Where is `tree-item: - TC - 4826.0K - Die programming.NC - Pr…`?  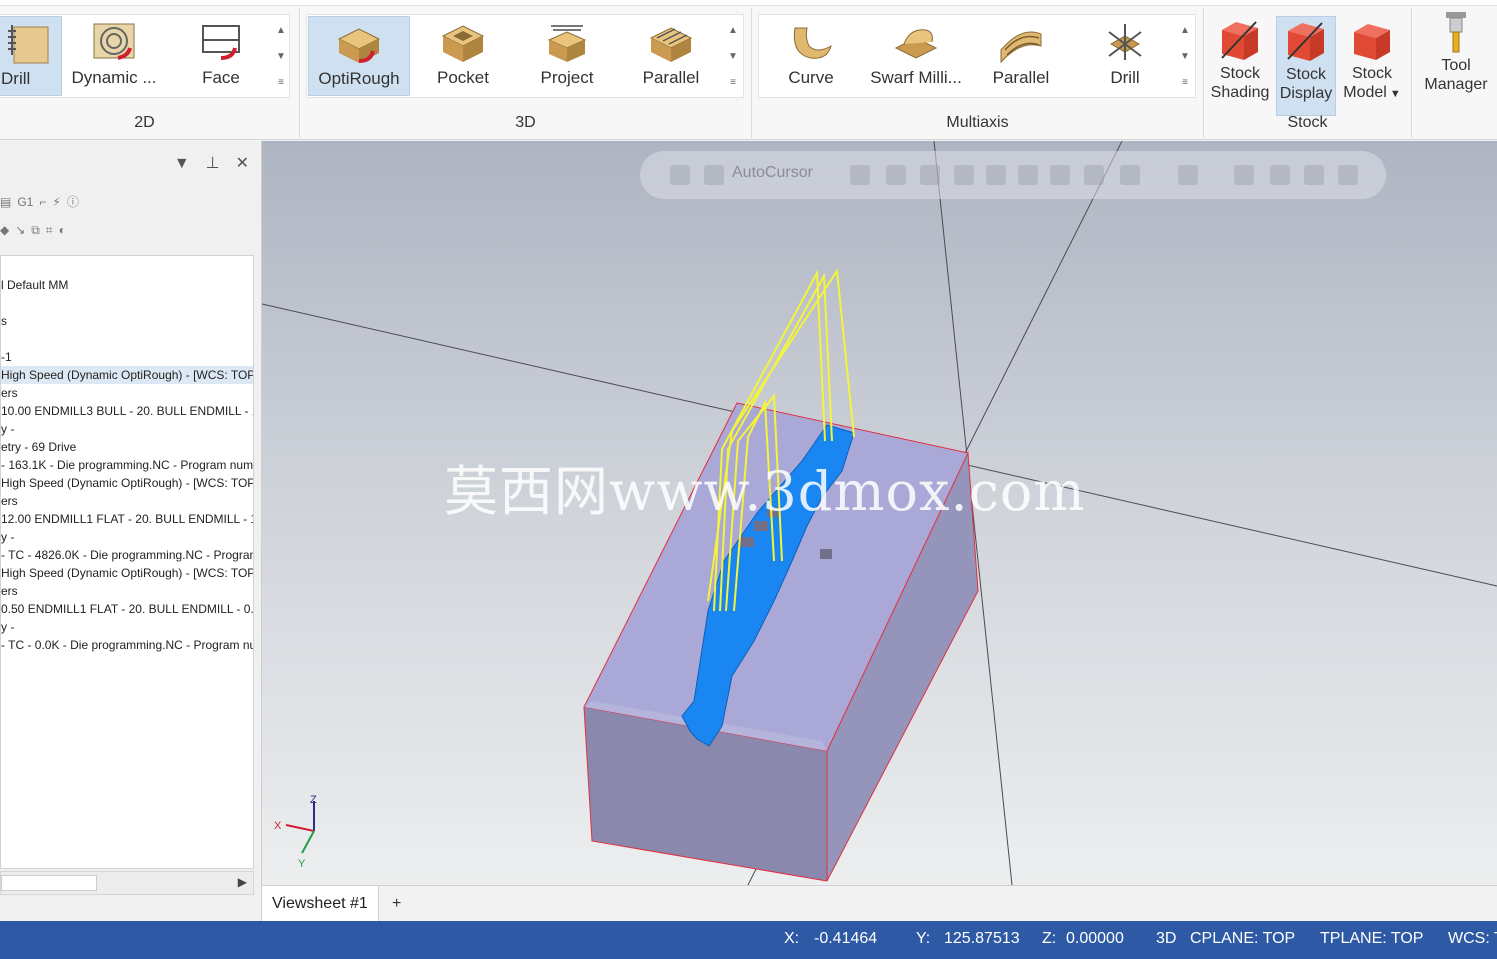 tree-item: - TC - 4826.0K - Die programming.NC - Pr… is located at coordinates (127, 555).